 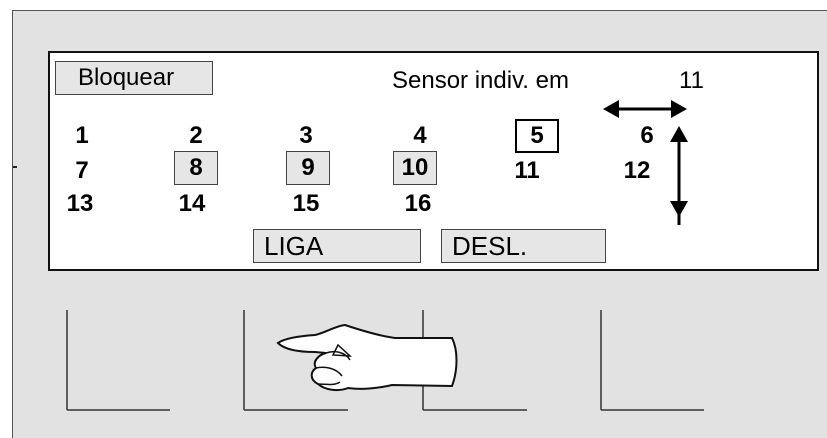 What do you see at coordinates (420, 136) in the screenshot?
I see `sensor-4: 4` at bounding box center [420, 136].